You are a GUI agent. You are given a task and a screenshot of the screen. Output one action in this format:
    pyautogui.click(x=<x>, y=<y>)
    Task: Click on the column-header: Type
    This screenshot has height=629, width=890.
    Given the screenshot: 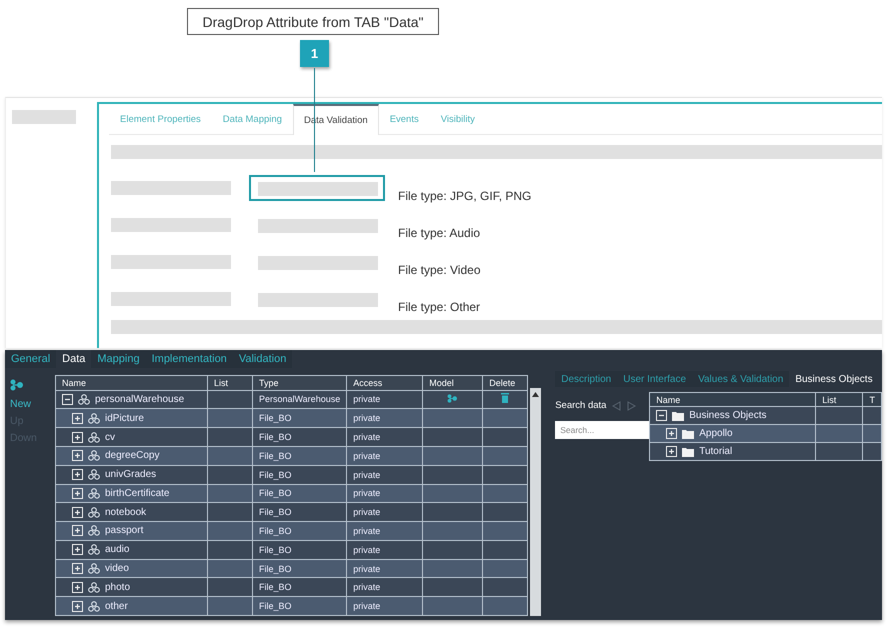 What is the action you would take?
    pyautogui.click(x=299, y=383)
    